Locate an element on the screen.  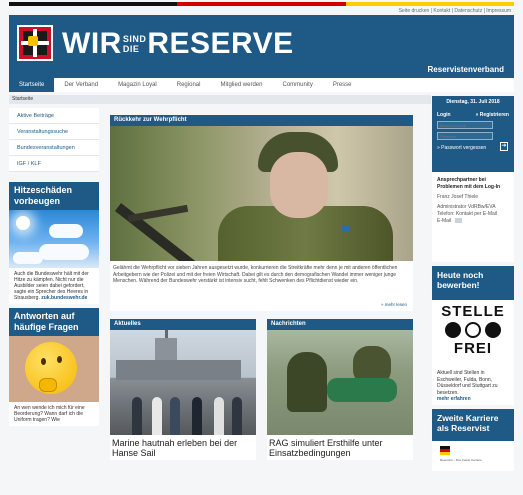
stelle-frei-image: STELLE FREI is located at coordinates (473, 334).